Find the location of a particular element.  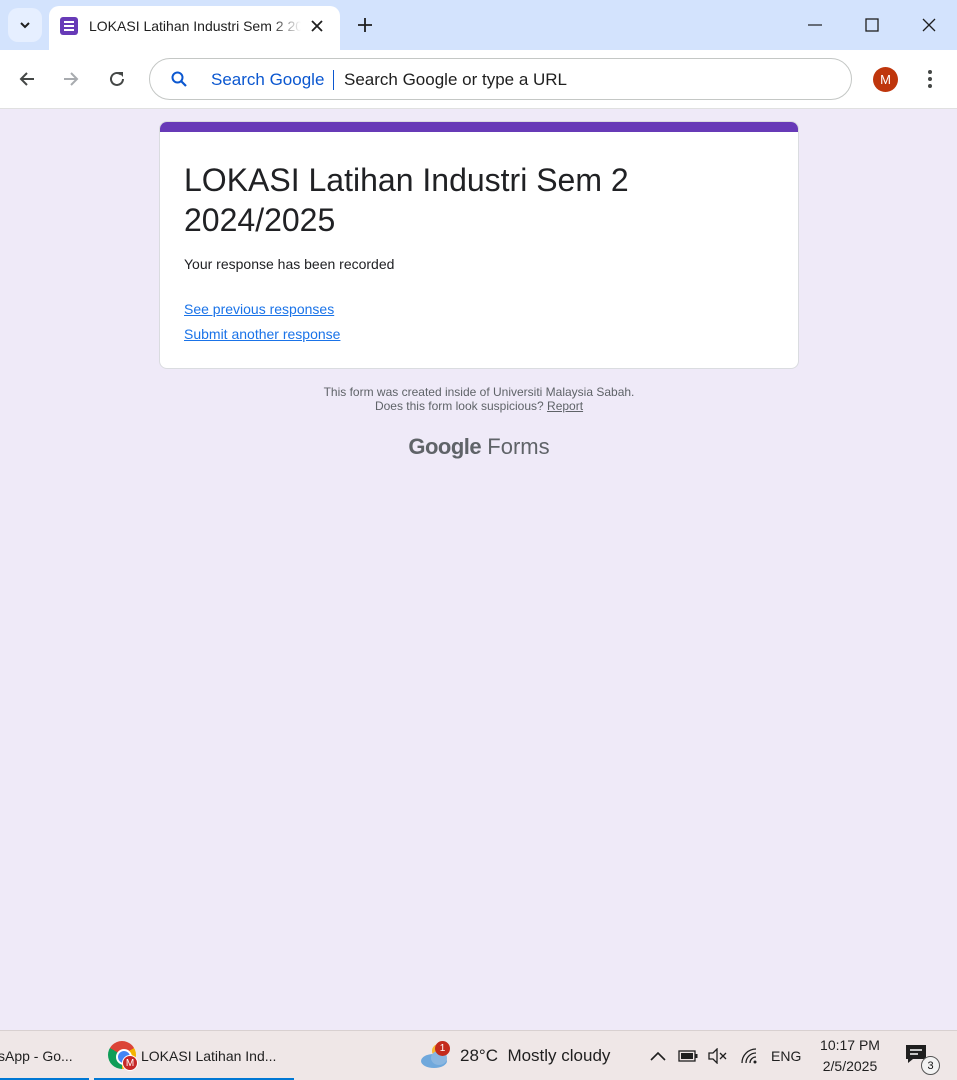

form-theme-bar is located at coordinates (479, 127).